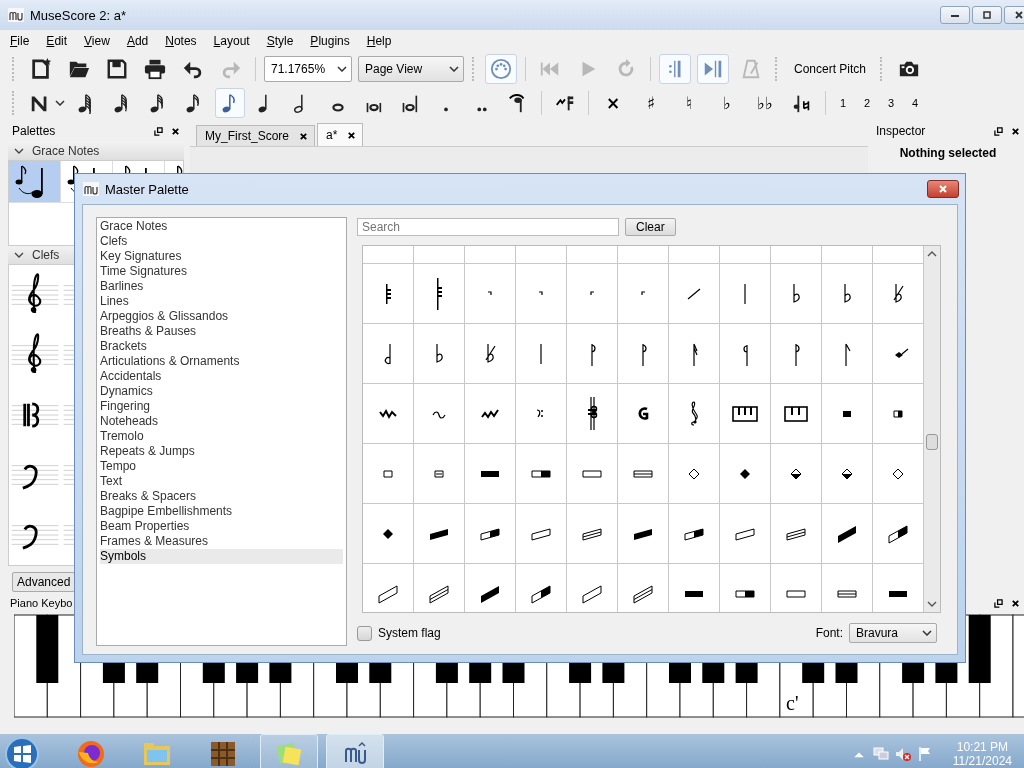 The image size is (1024, 768). Describe the element at coordinates (901, 131) in the screenshot. I see `panel-title: Inspector` at that location.